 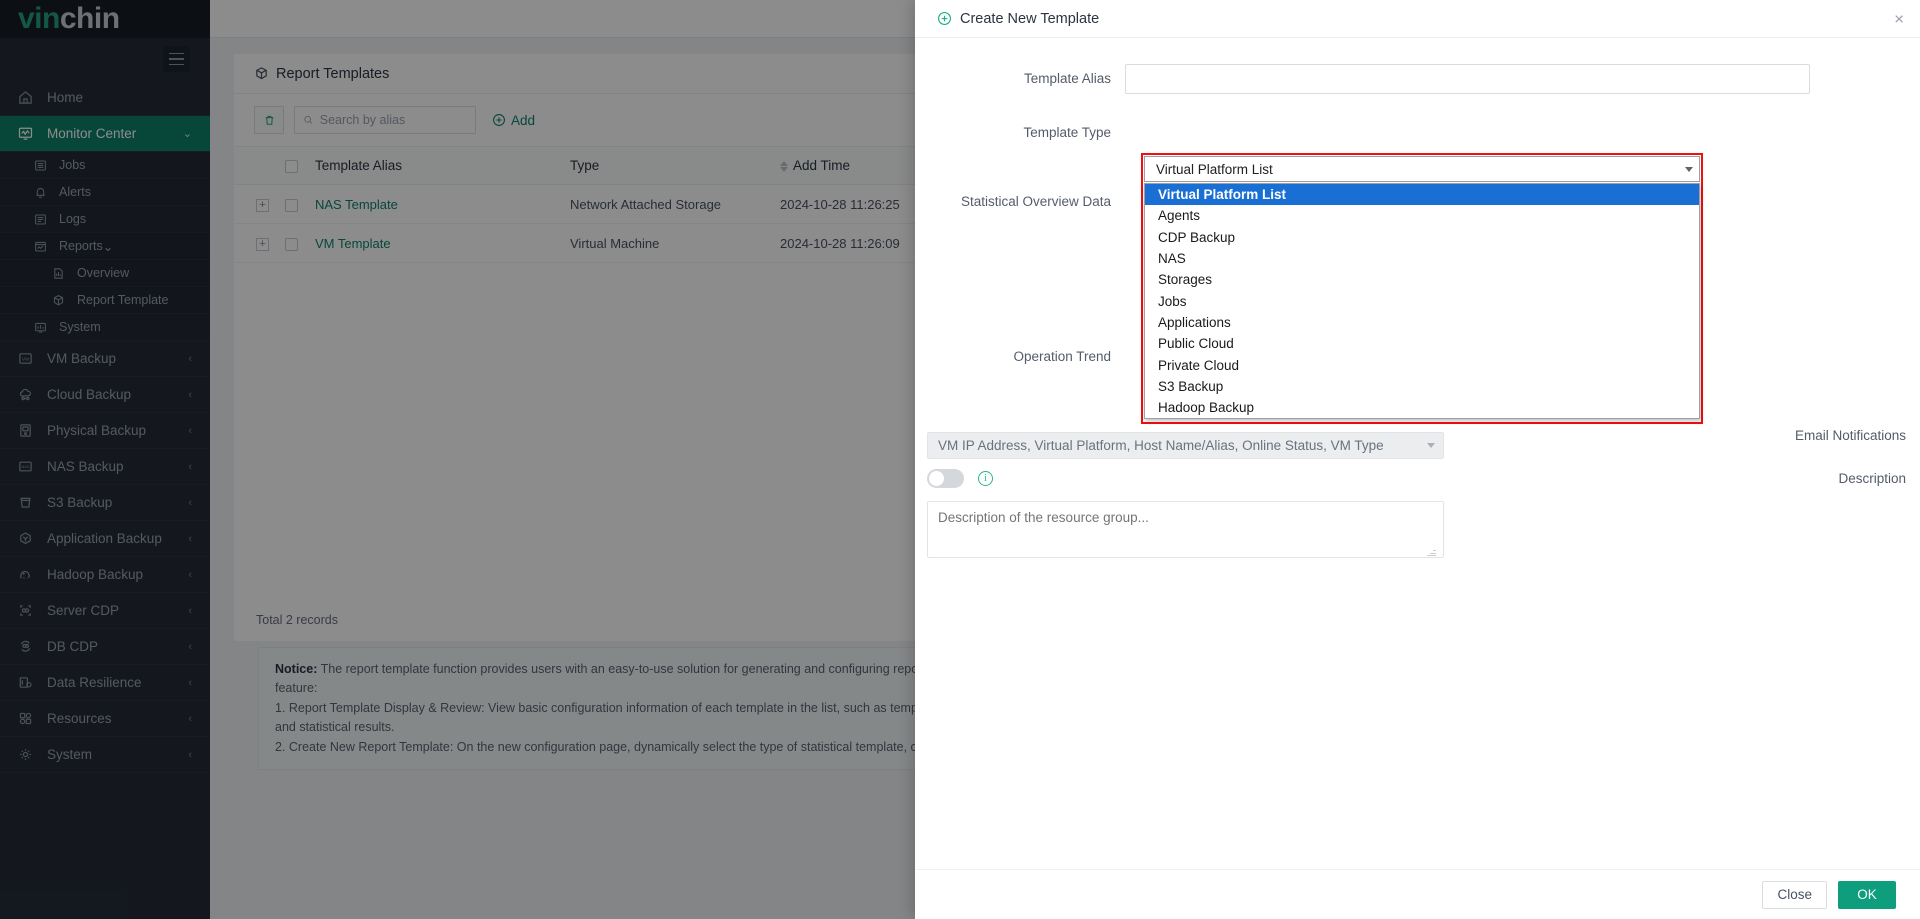 I want to click on statistical-overview-label: Statistical Overview Data, so click(x=1035, y=201).